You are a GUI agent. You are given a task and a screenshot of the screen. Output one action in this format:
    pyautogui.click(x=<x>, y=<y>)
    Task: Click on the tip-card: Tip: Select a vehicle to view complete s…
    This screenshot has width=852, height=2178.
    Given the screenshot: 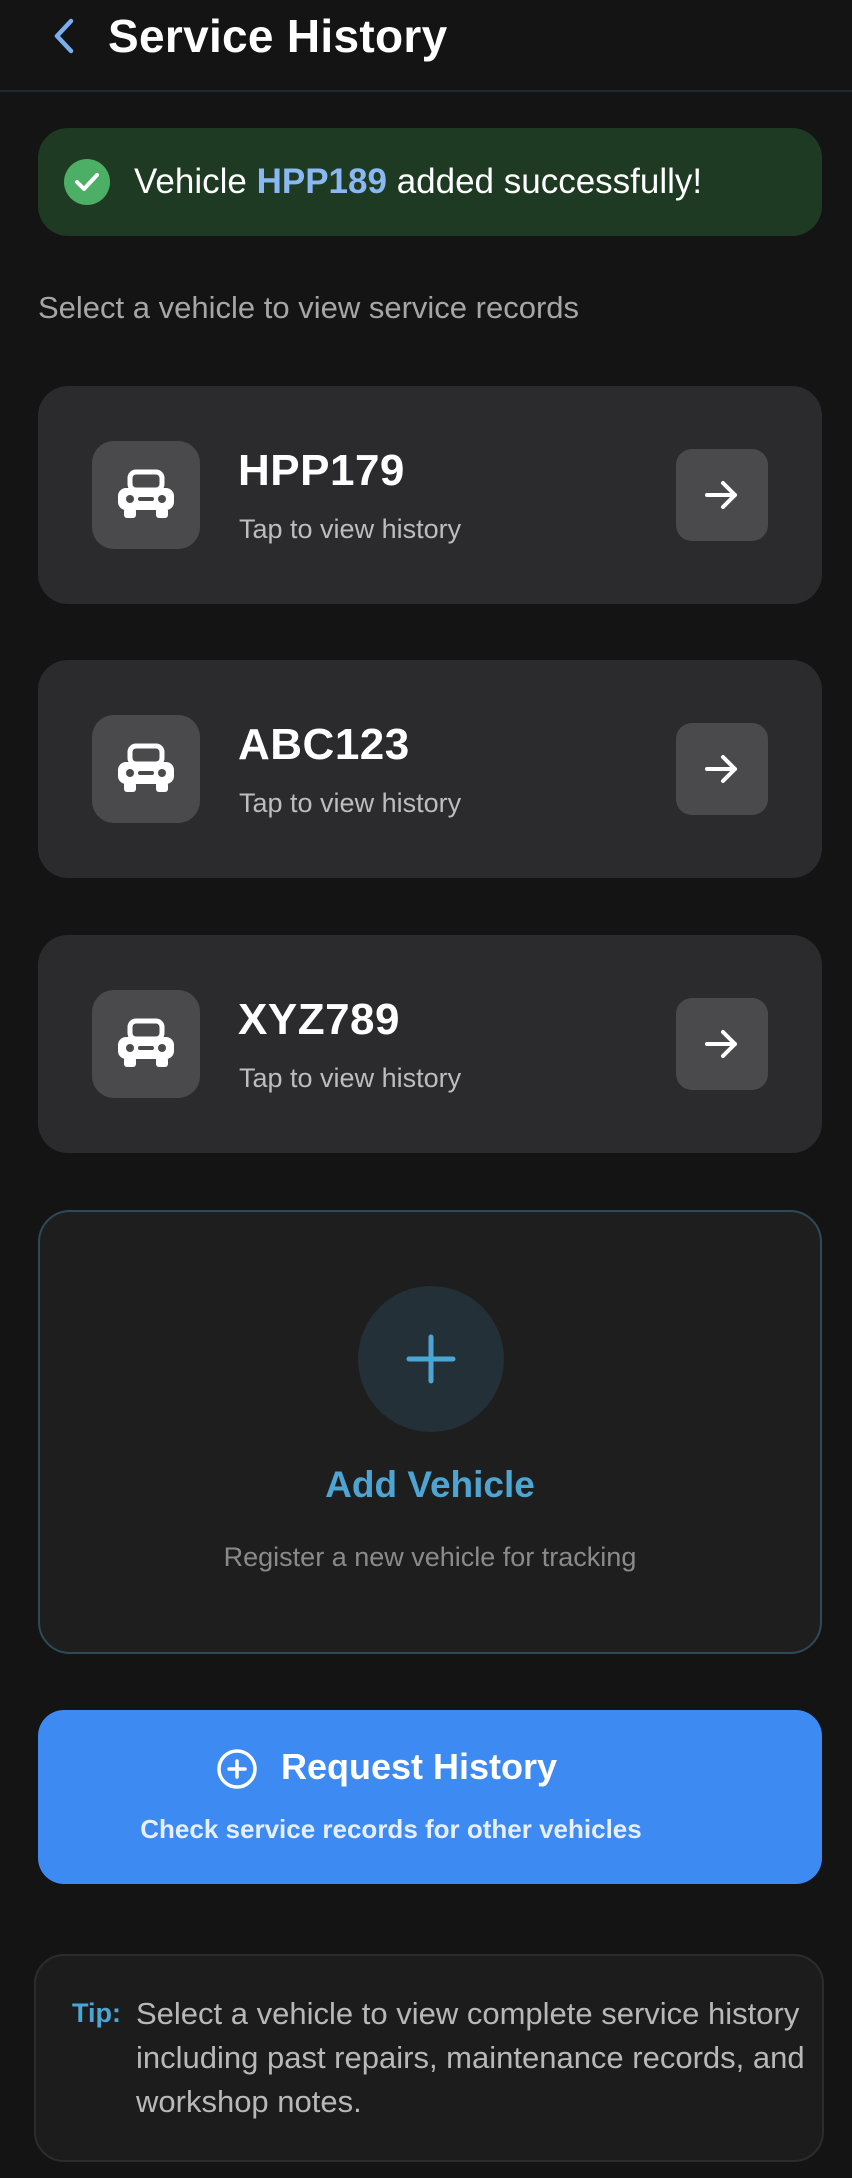 What is the action you would take?
    pyautogui.click(x=429, y=2058)
    